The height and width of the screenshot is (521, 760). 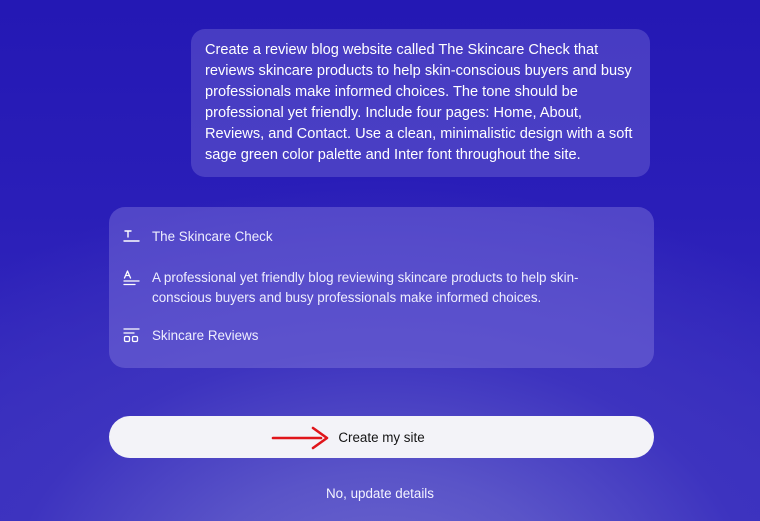 I want to click on text-description-icon, so click(x=132, y=278).